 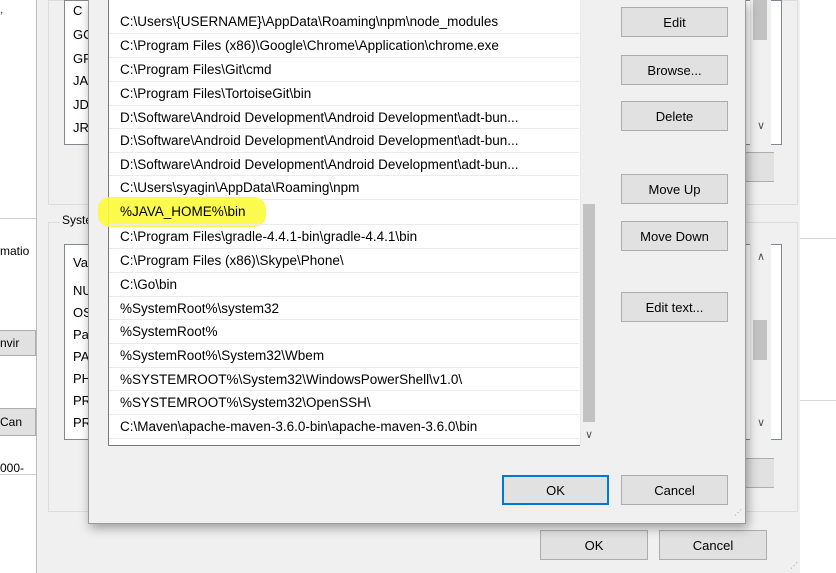 What do you see at coordinates (196, 70) in the screenshot?
I see `path-entry: C:\Program Files\Git\cmd` at bounding box center [196, 70].